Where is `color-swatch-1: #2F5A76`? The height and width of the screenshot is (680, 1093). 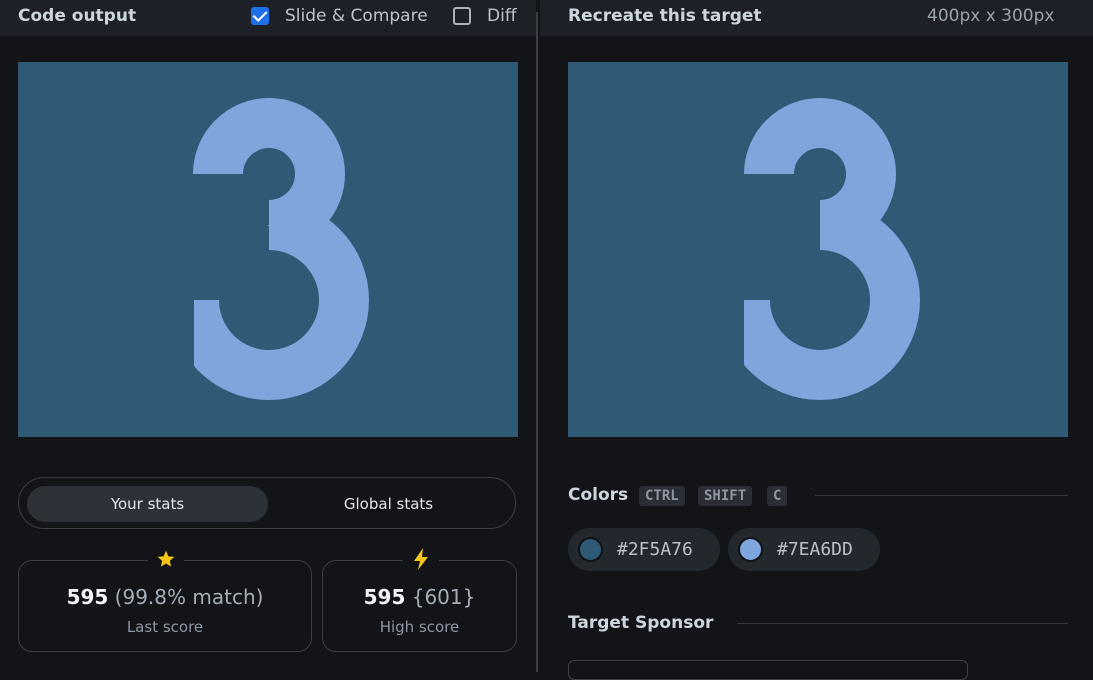 color-swatch-1: #2F5A76 is located at coordinates (644, 549).